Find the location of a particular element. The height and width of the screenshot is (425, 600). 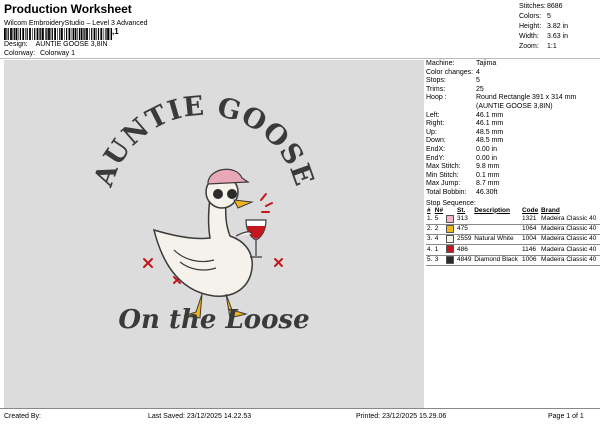

spec-label: Stops: is located at coordinates (436, 81).